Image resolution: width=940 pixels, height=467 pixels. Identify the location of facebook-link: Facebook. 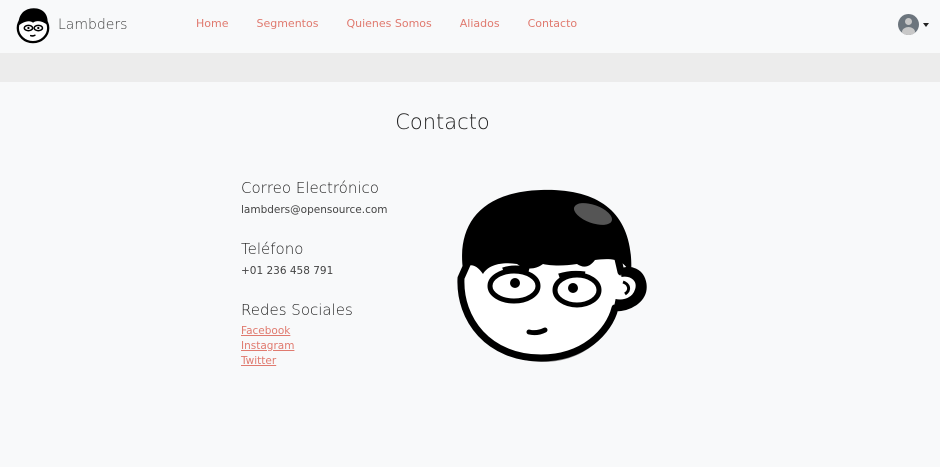
(341, 331).